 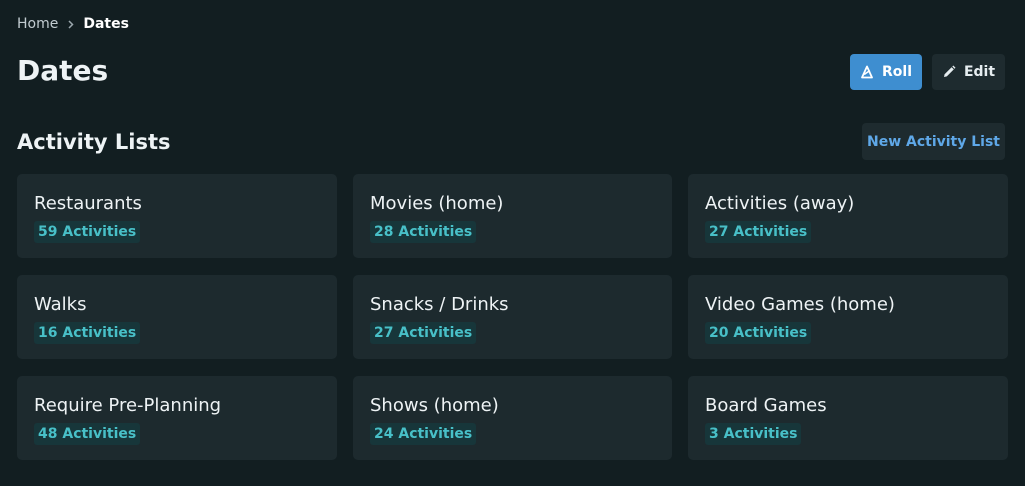 I want to click on activity-list-name: Activities (away), so click(x=780, y=203).